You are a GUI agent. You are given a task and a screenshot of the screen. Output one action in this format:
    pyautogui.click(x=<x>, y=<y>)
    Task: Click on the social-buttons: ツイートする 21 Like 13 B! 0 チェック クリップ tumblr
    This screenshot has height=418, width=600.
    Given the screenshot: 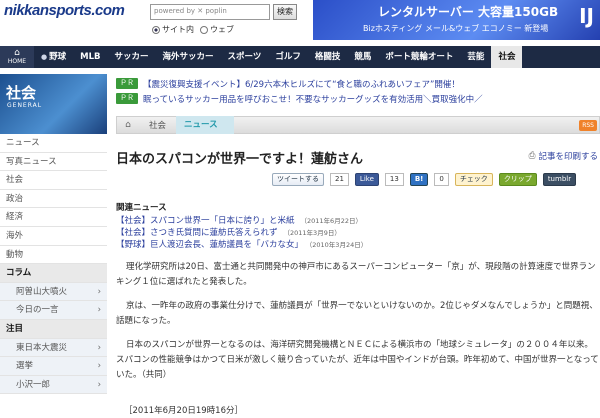 What is the action you would take?
    pyautogui.click(x=424, y=179)
    